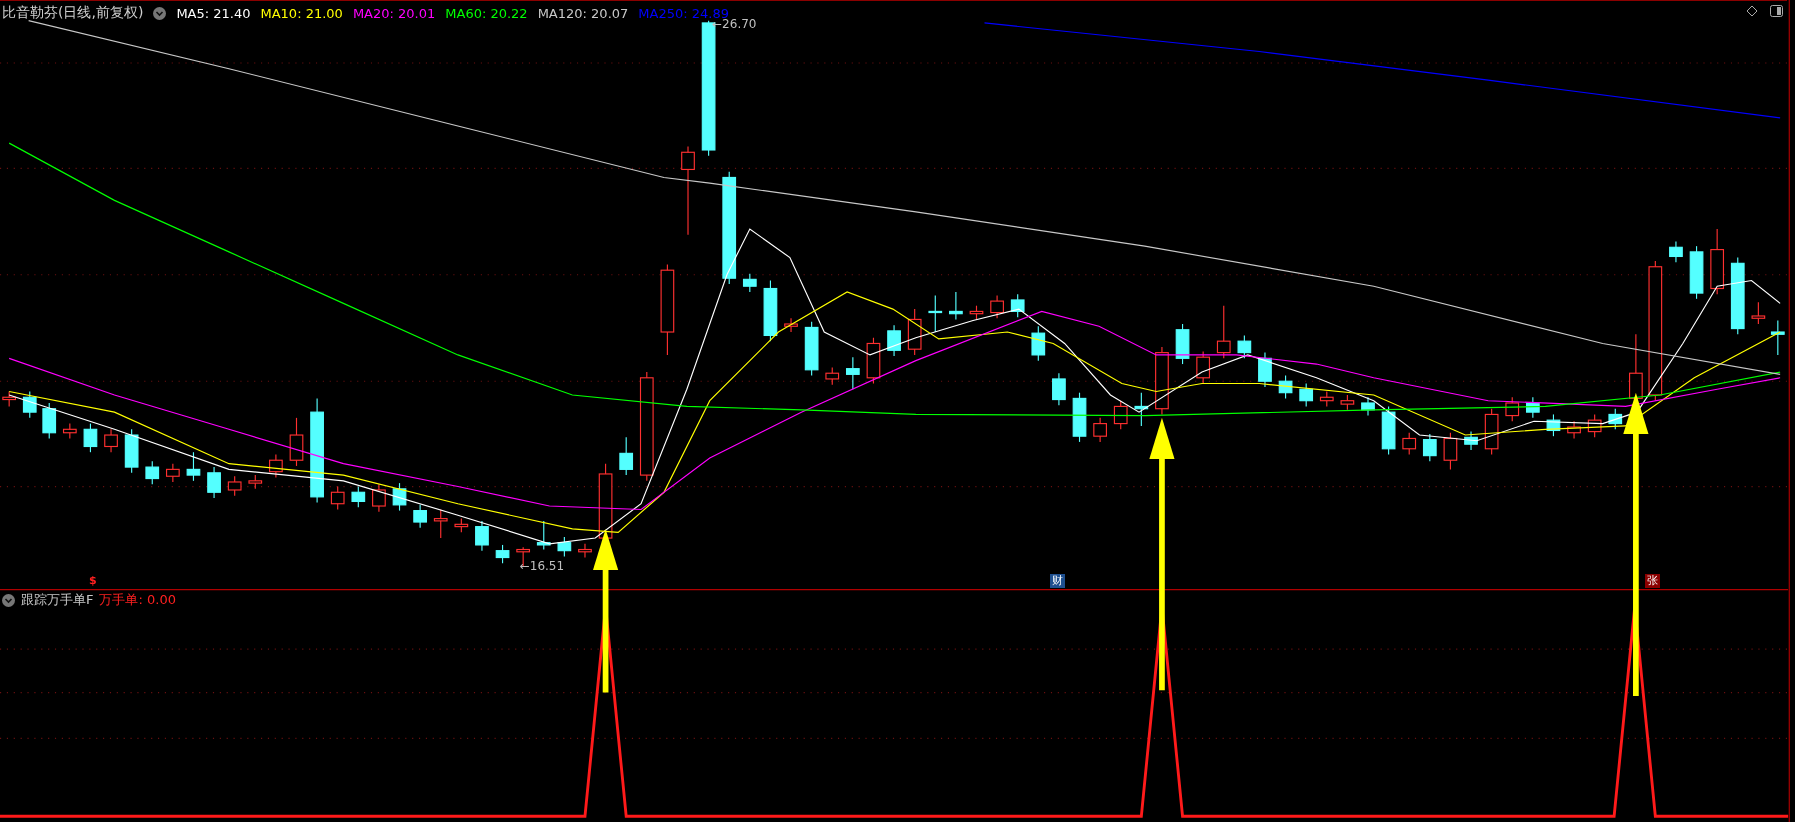 The height and width of the screenshot is (822, 1795). What do you see at coordinates (1752, 11) in the screenshot?
I see `diamond-icon` at bounding box center [1752, 11].